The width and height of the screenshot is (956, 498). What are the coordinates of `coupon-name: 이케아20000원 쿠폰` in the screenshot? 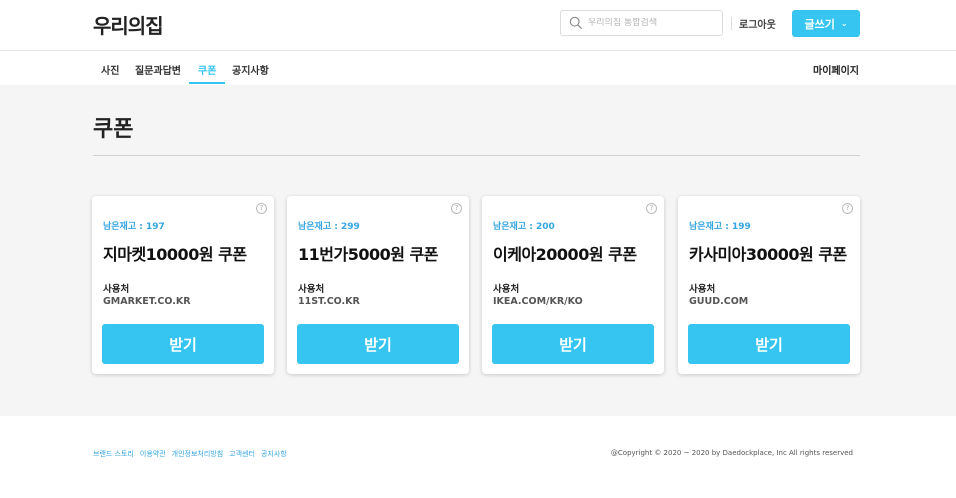 It's located at (565, 254).